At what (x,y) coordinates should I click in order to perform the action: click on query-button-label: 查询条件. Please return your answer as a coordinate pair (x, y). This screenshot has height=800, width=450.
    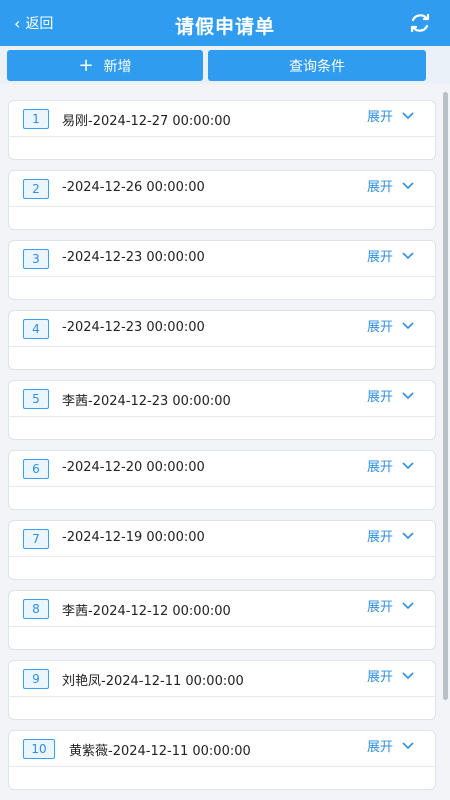
    Looking at the image, I should click on (317, 66).